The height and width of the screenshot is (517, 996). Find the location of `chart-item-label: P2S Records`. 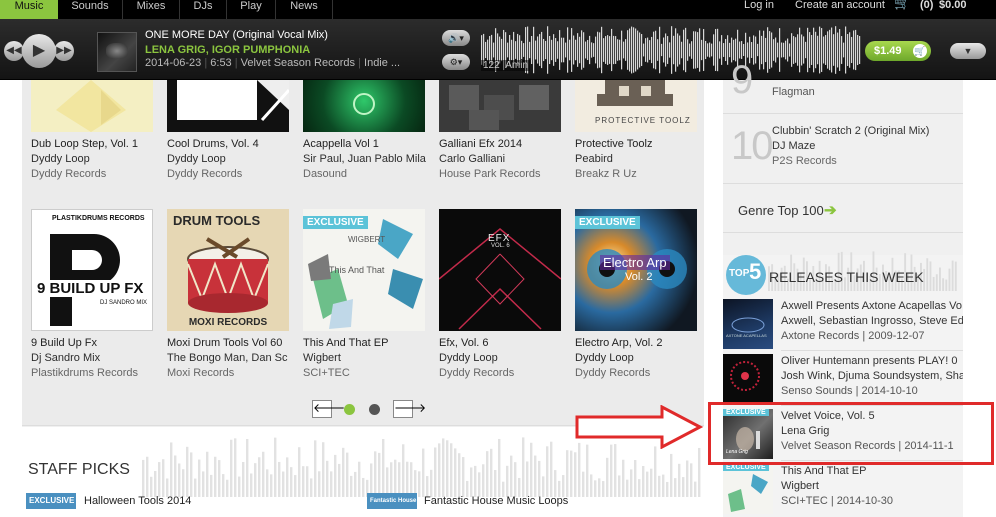

chart-item-label: P2S Records is located at coordinates (804, 161).